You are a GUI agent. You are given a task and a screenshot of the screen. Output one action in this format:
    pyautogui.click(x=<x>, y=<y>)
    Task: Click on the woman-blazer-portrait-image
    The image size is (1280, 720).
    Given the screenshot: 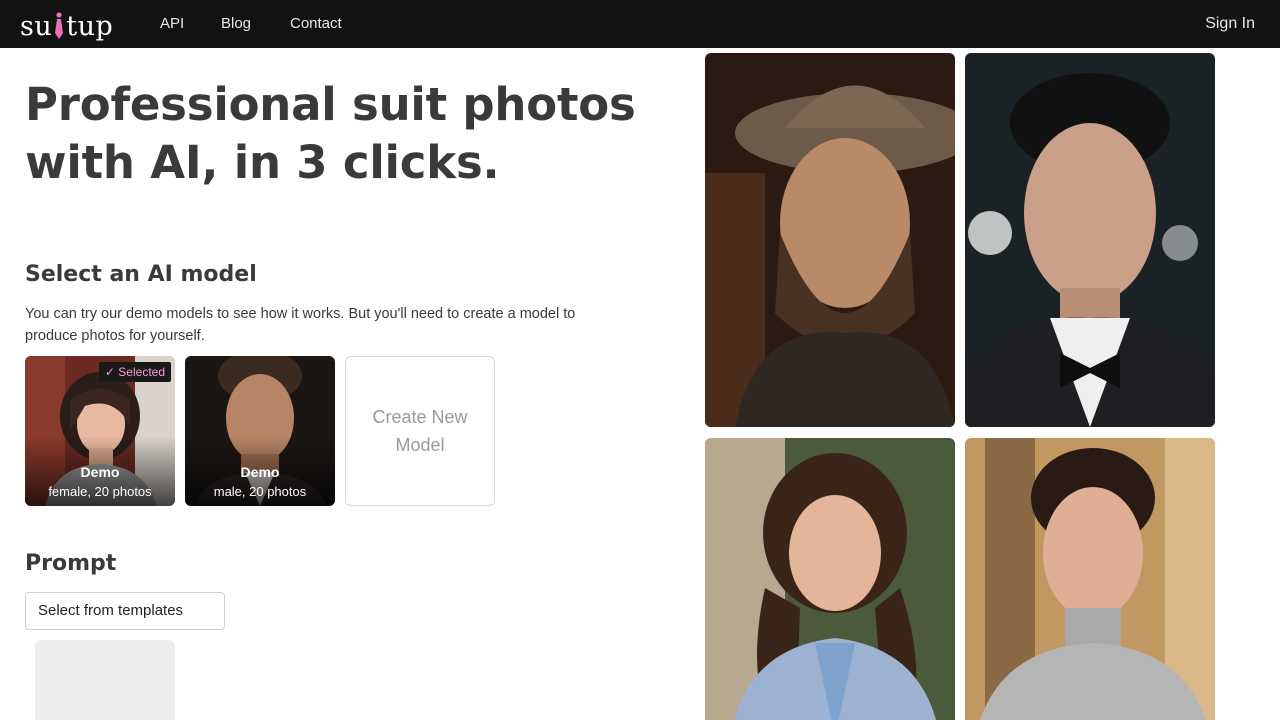 What is the action you would take?
    pyautogui.click(x=830, y=579)
    